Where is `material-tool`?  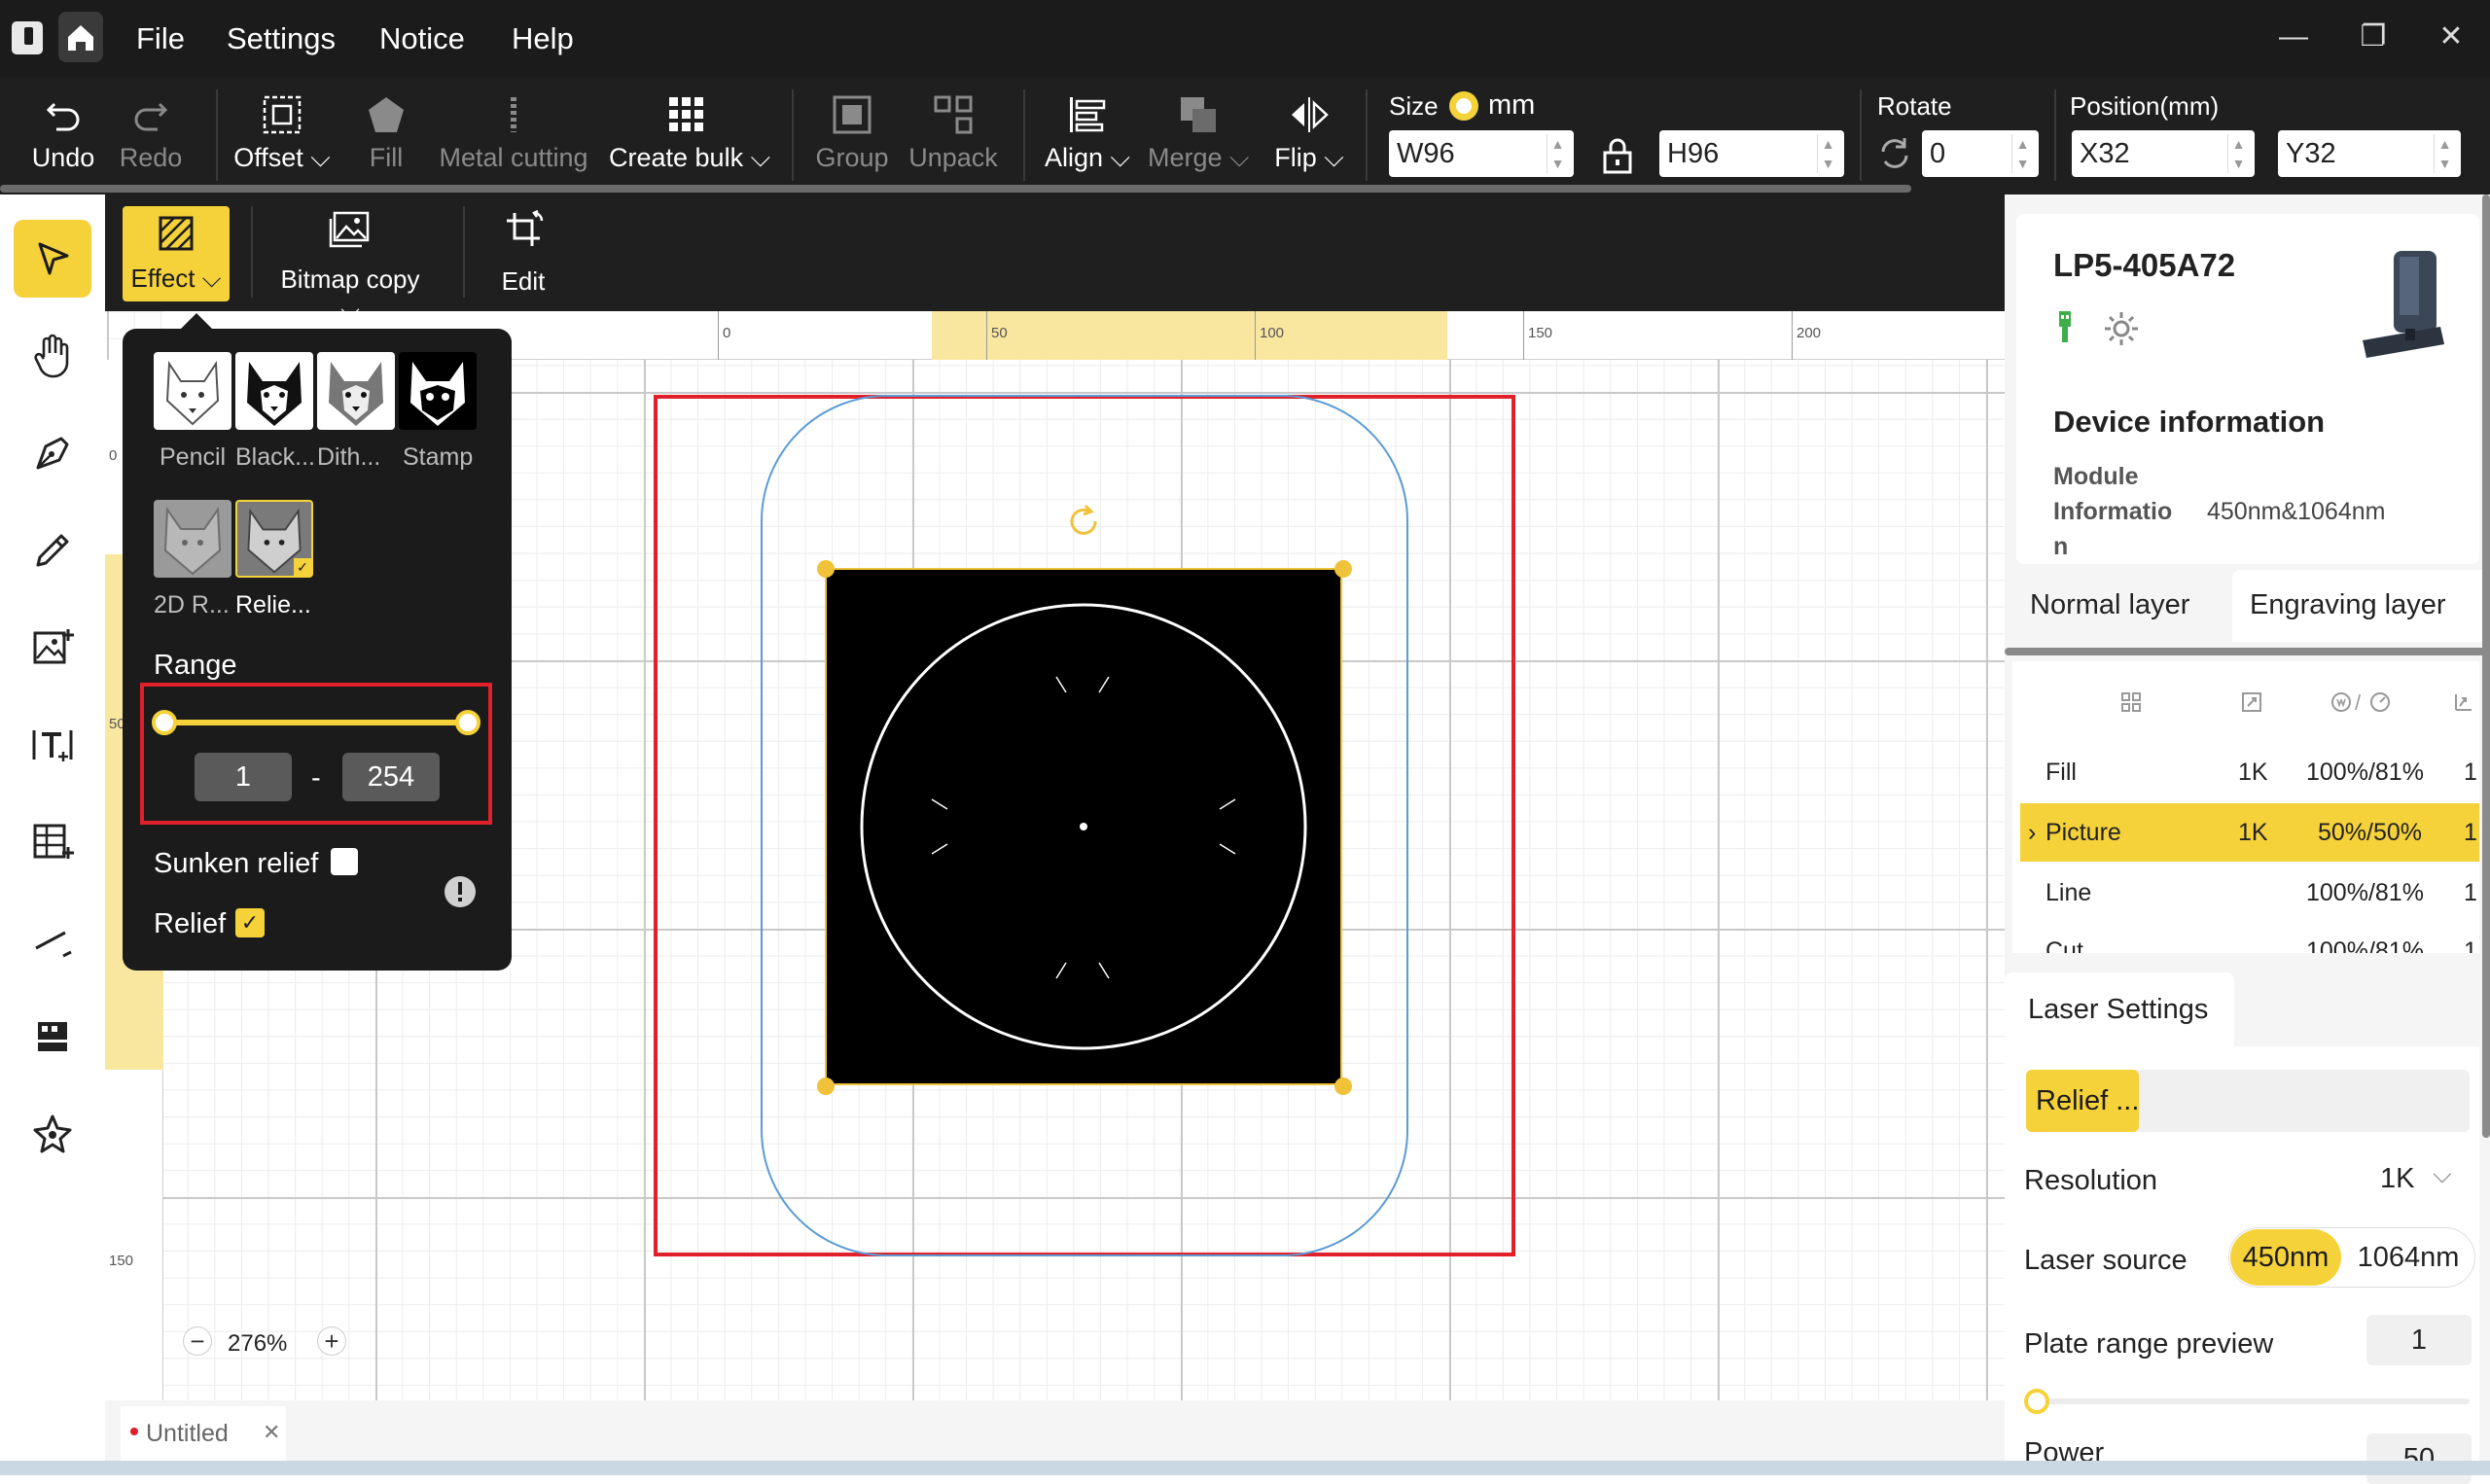 material-tool is located at coordinates (52, 1037).